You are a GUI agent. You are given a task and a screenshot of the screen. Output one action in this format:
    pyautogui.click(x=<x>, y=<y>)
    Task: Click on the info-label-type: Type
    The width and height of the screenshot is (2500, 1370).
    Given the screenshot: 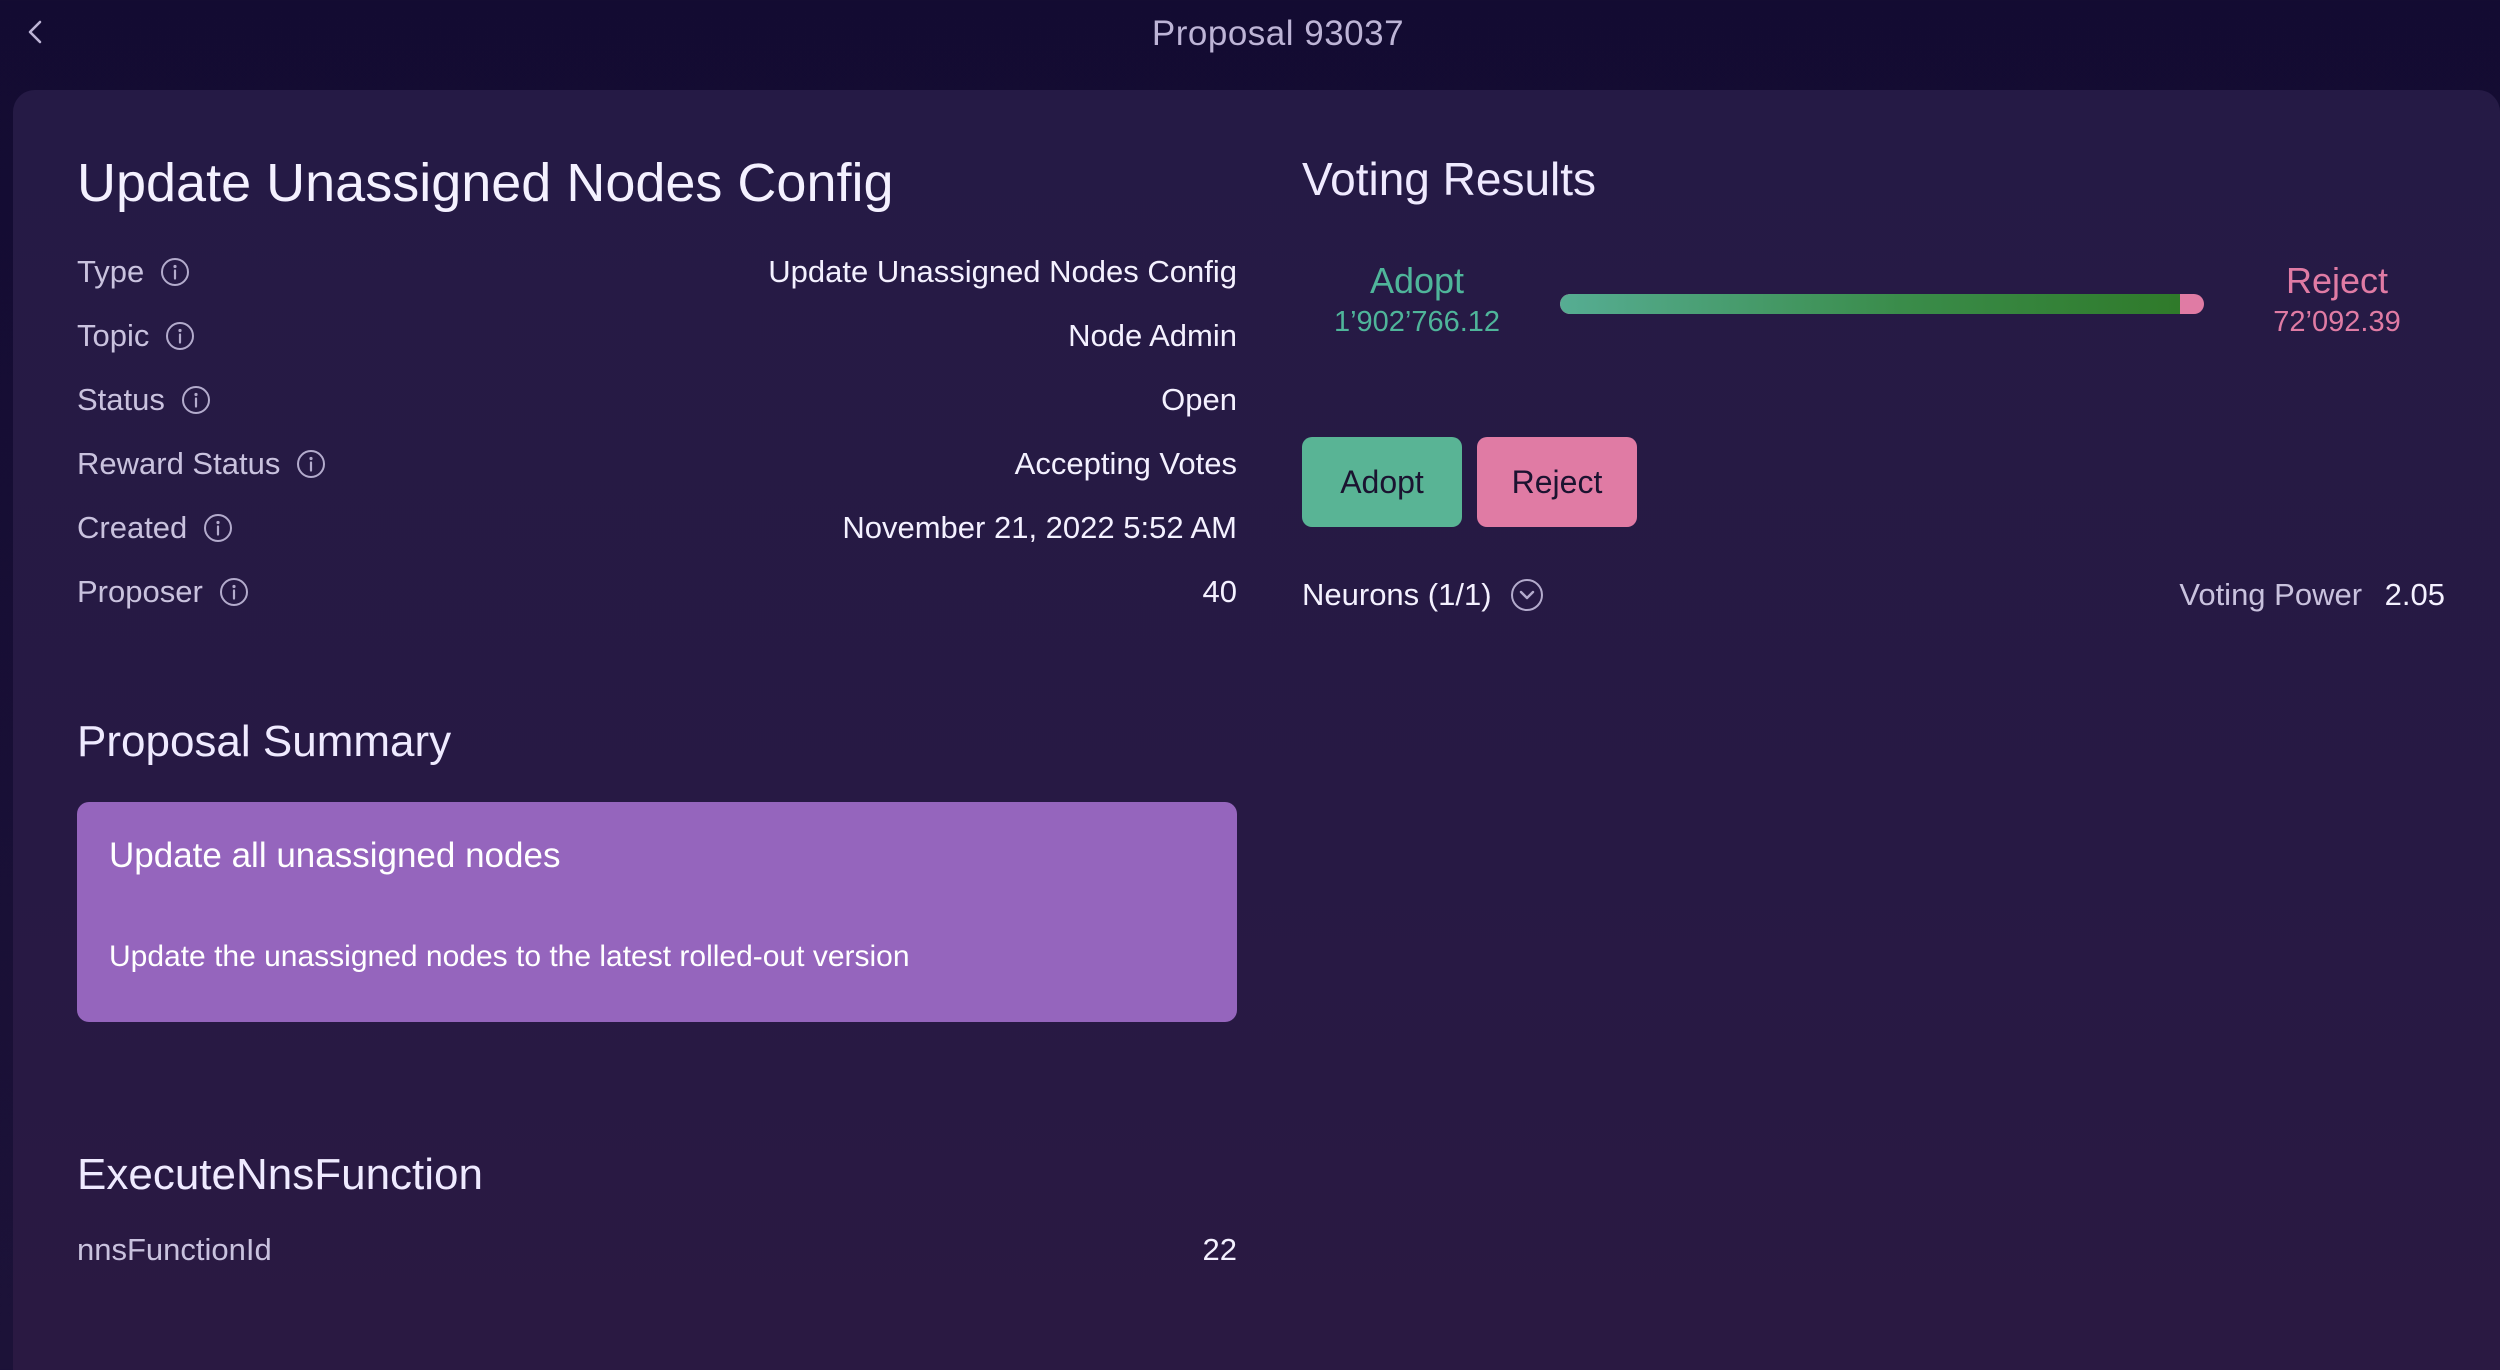 What is the action you would take?
    pyautogui.click(x=111, y=271)
    